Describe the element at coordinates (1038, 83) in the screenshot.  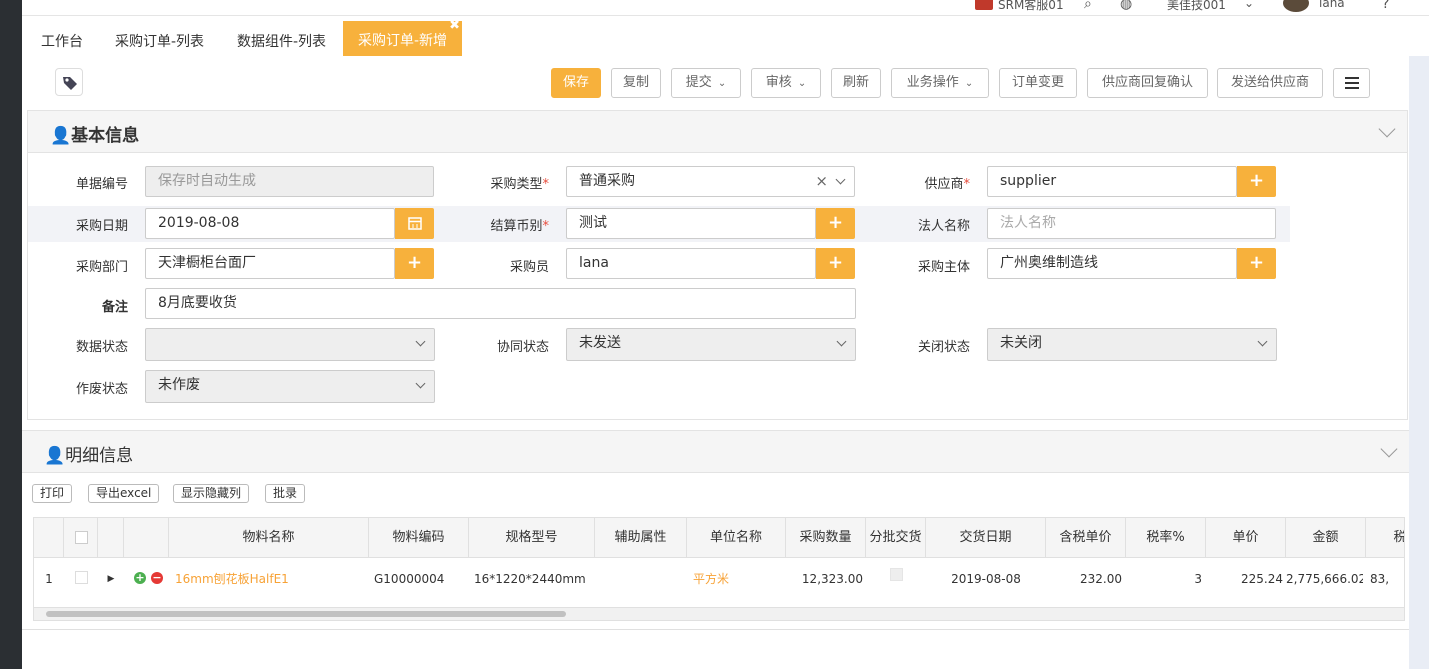
I see `order-change-button: 订单变更` at that location.